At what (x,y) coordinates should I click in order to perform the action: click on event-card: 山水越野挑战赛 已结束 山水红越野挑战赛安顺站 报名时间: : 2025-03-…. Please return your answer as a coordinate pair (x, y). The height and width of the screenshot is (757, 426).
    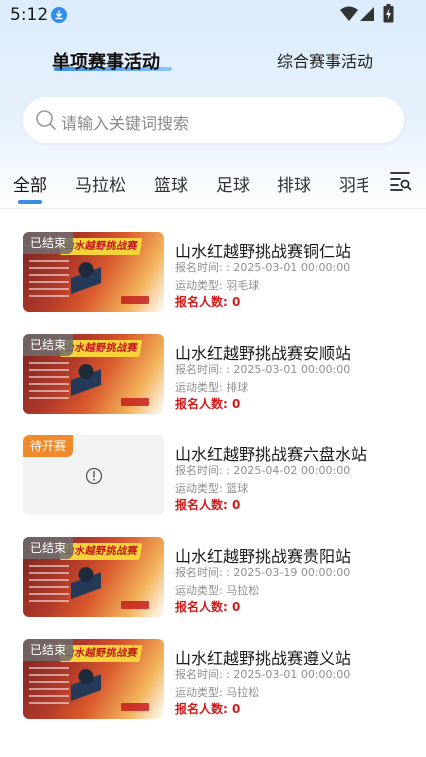
    Looking at the image, I should click on (213, 379).